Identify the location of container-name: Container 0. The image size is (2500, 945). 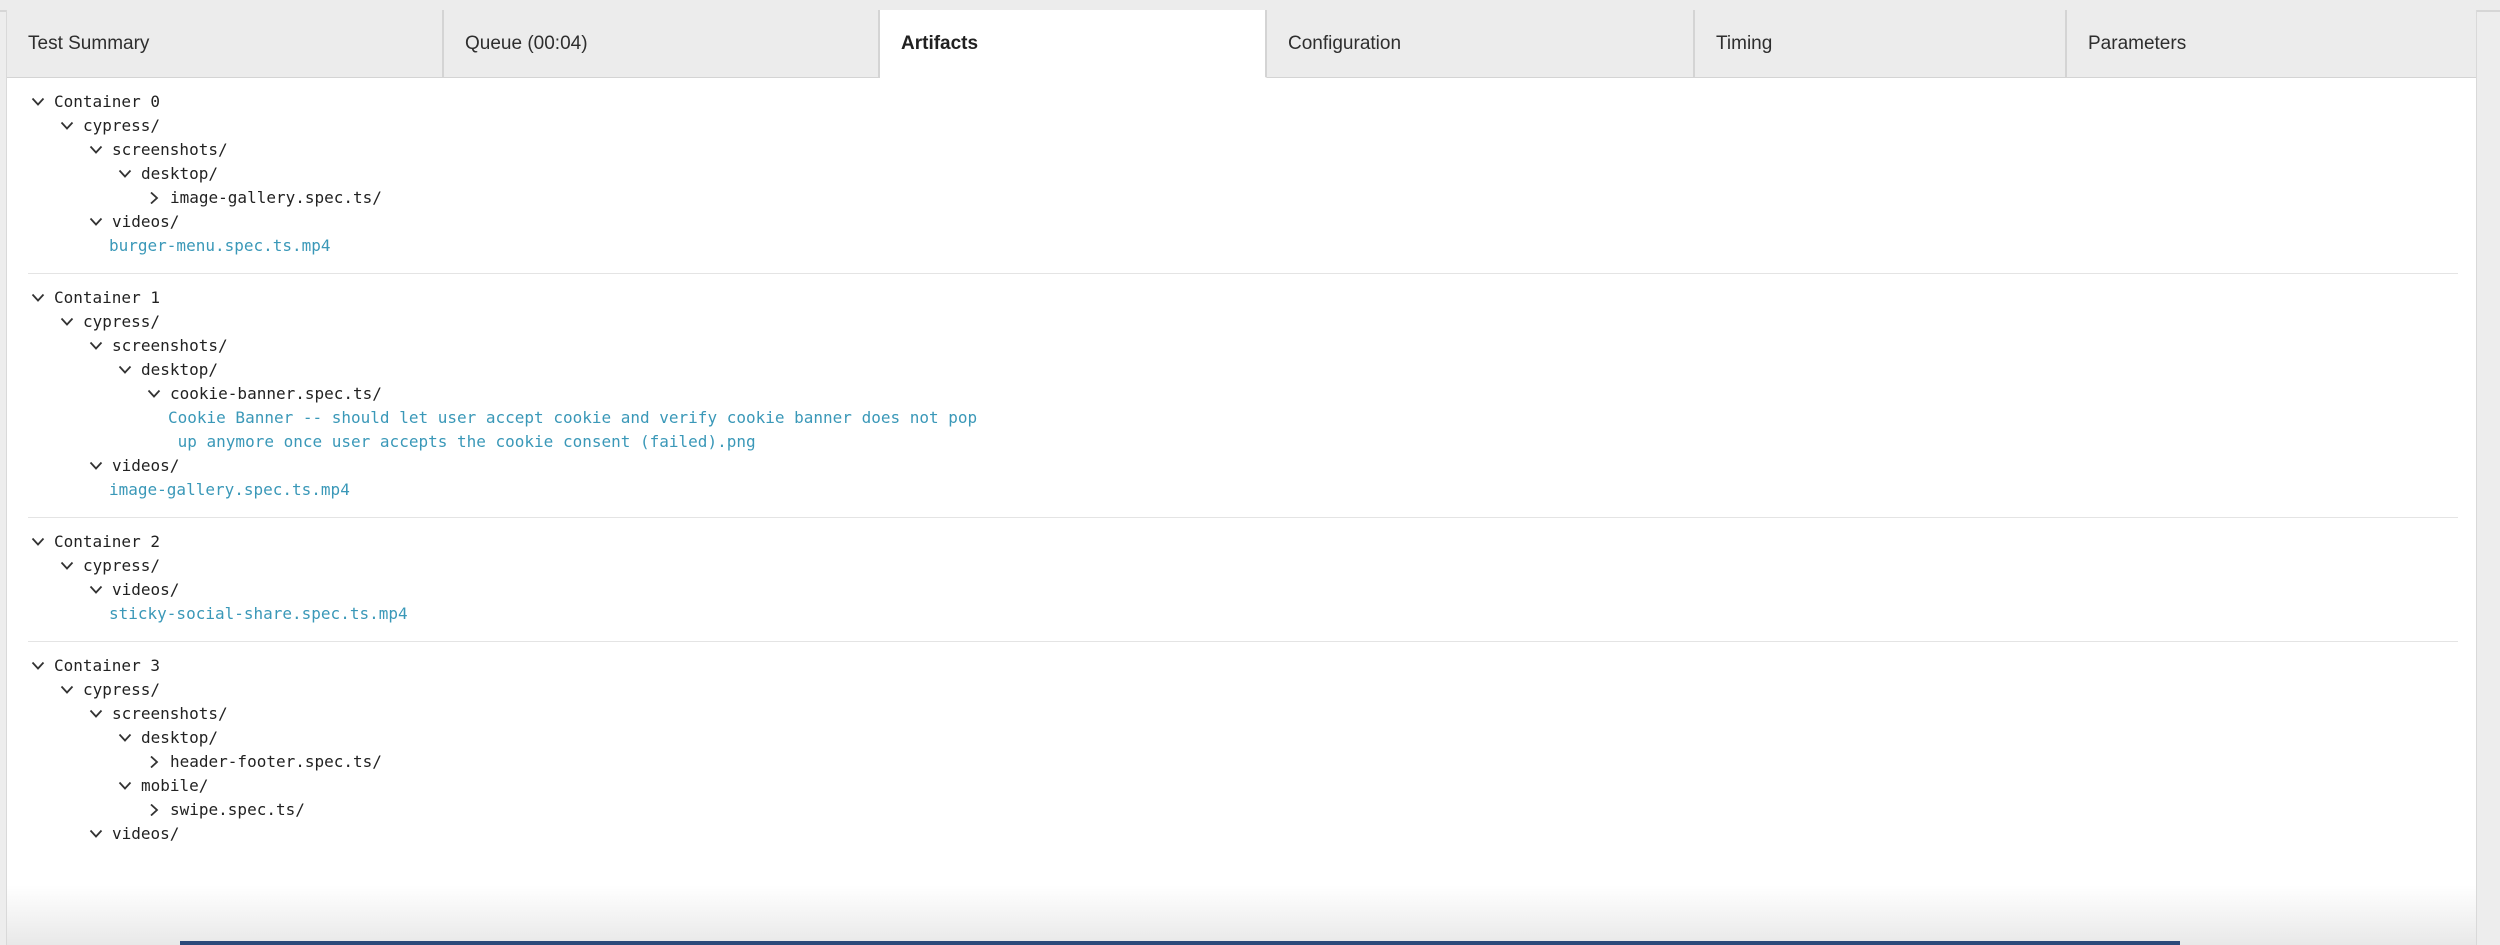
(107, 101).